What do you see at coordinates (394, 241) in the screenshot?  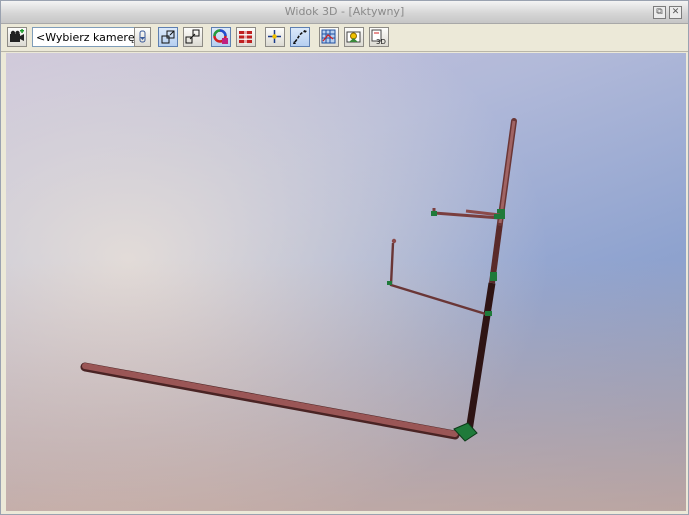 I see `branch-pipe-1-end` at bounding box center [394, 241].